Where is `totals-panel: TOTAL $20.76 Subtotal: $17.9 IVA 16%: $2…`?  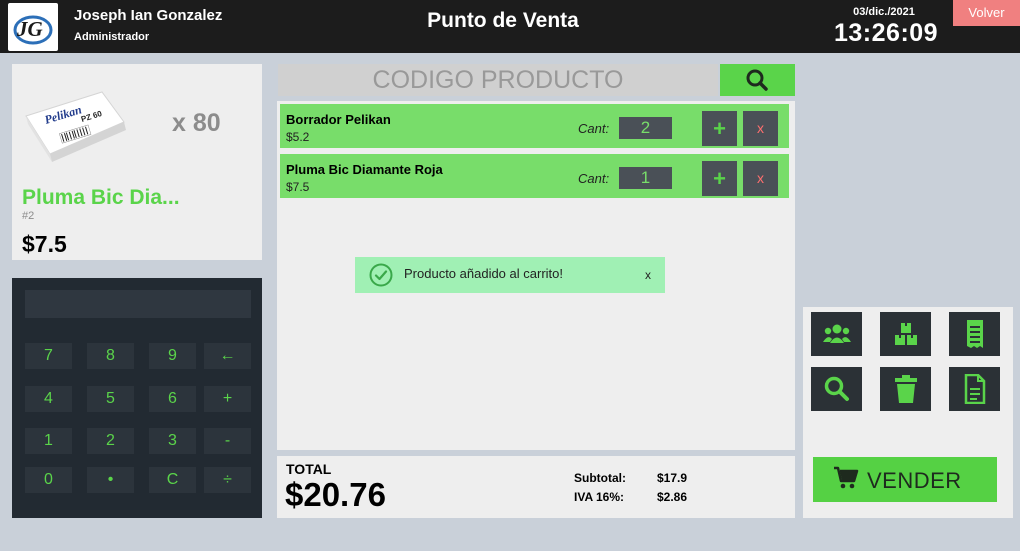 totals-panel: TOTAL $20.76 Subtotal: $17.9 IVA 16%: $2… is located at coordinates (536, 487).